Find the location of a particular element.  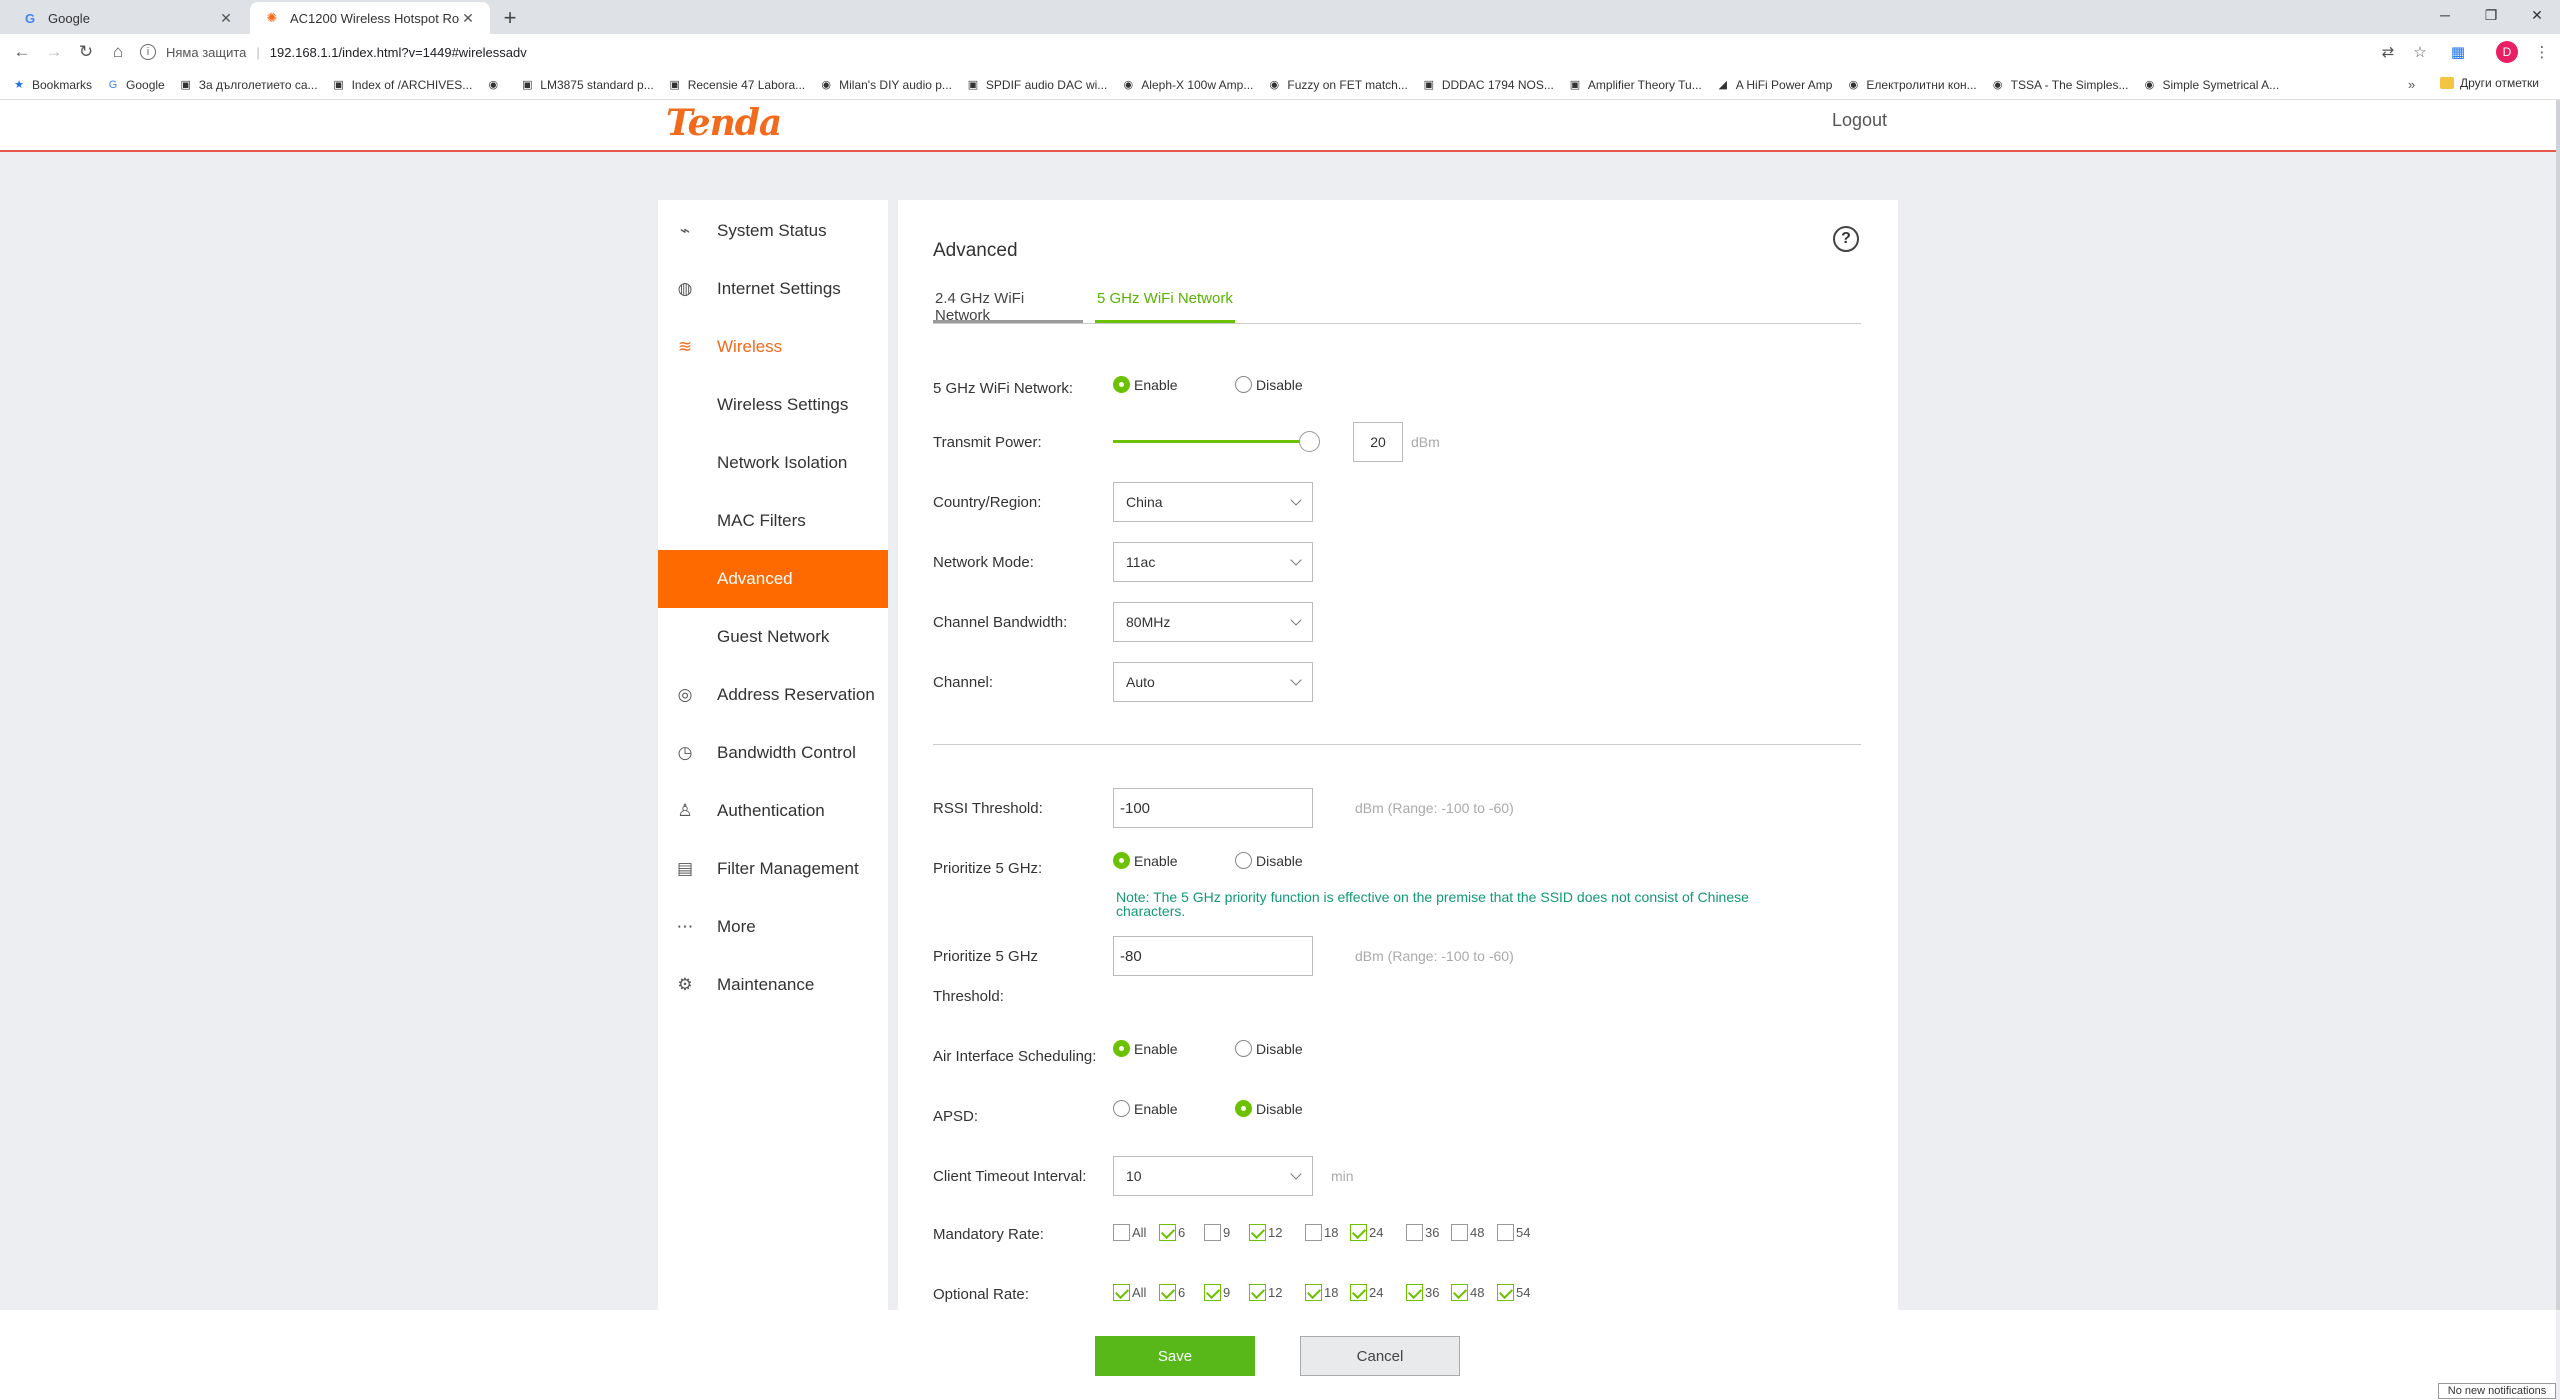

profile-avatar: D is located at coordinates (2507, 52).